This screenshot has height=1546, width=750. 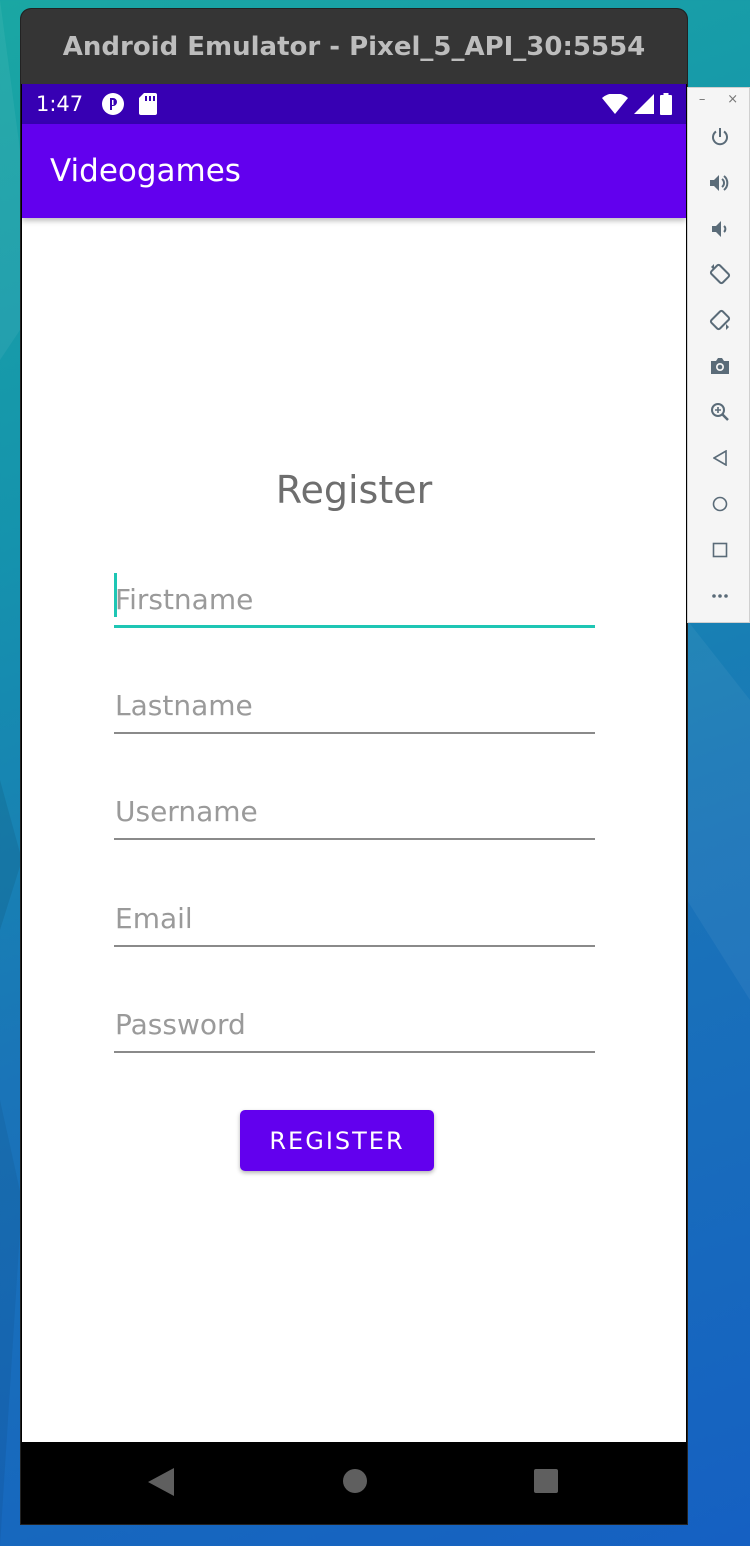 What do you see at coordinates (546, 1481) in the screenshot?
I see `recents-icon` at bounding box center [546, 1481].